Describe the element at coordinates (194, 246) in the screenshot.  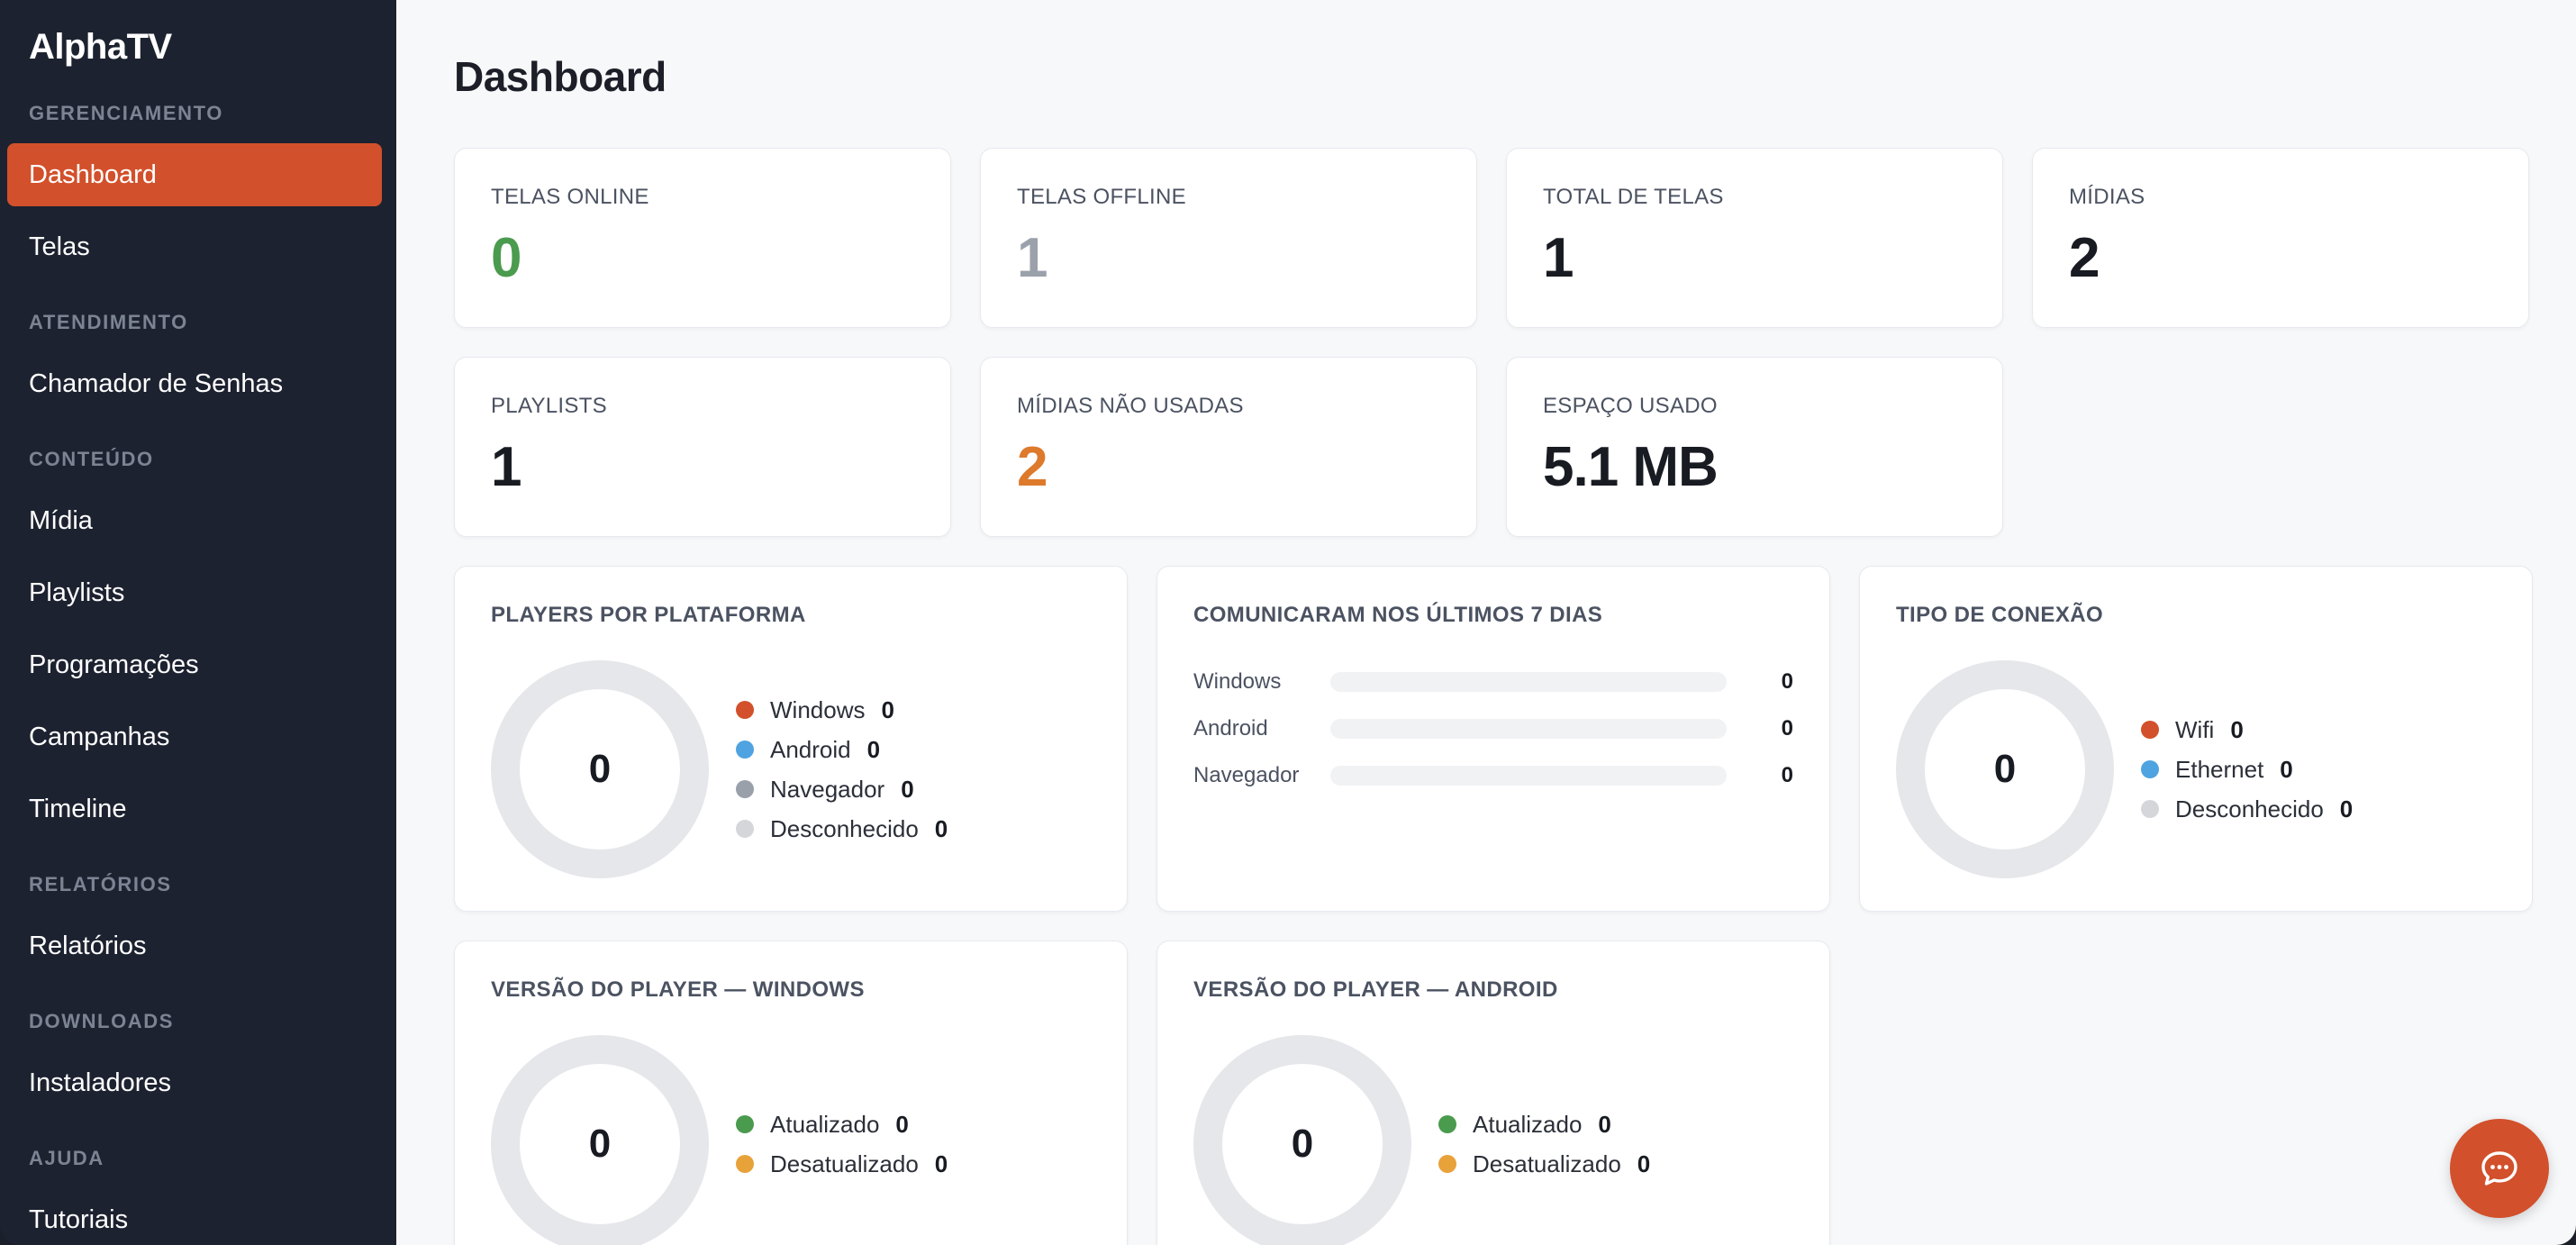
I see `sidebar-item-telas: Telas` at that location.